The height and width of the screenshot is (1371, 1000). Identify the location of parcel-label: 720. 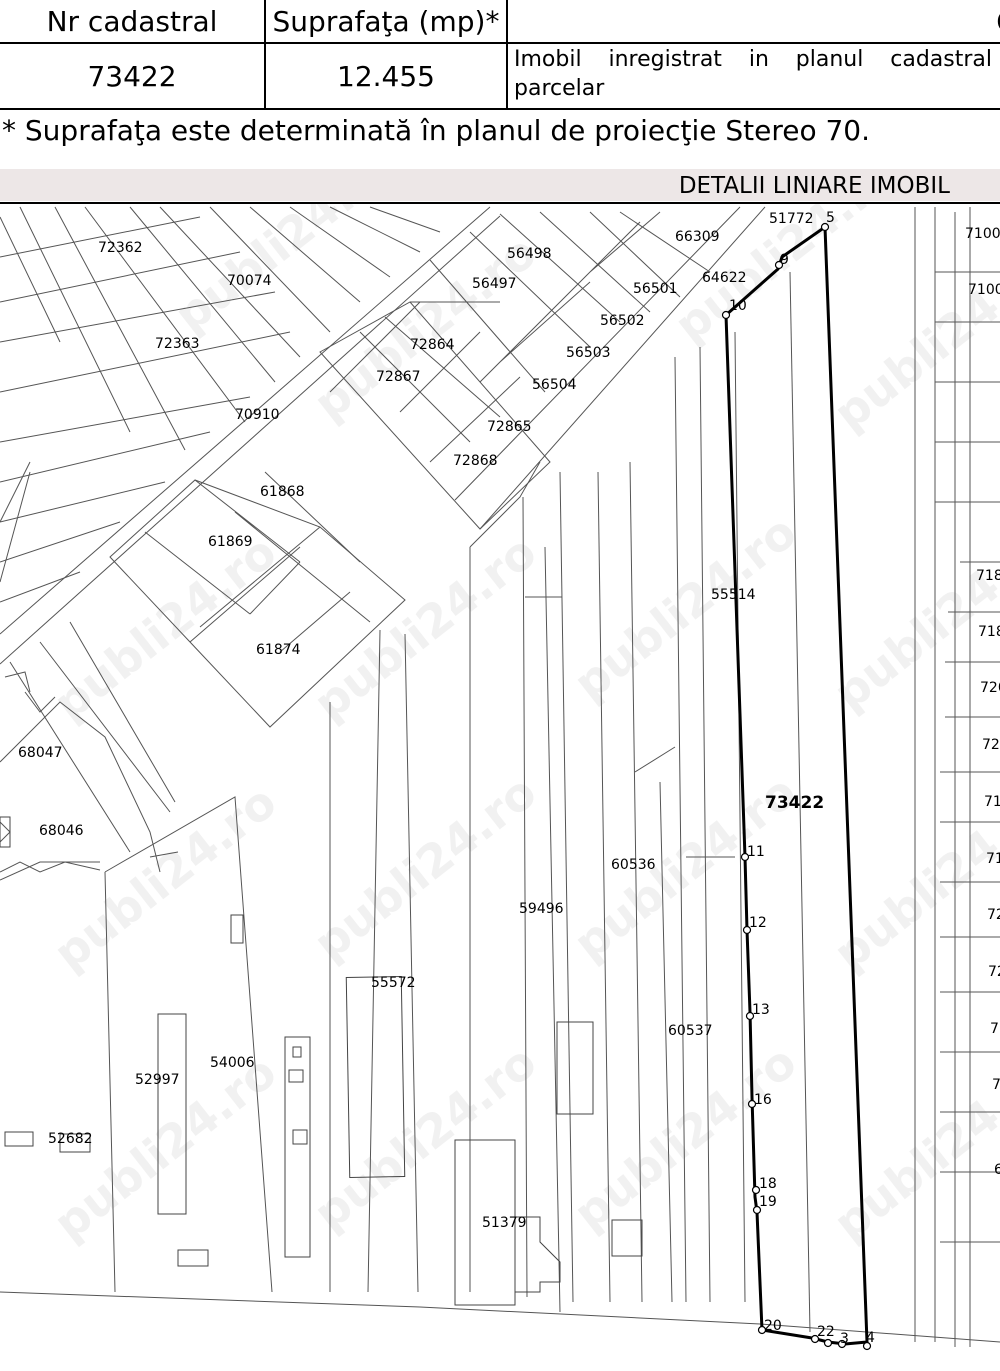
(990, 688).